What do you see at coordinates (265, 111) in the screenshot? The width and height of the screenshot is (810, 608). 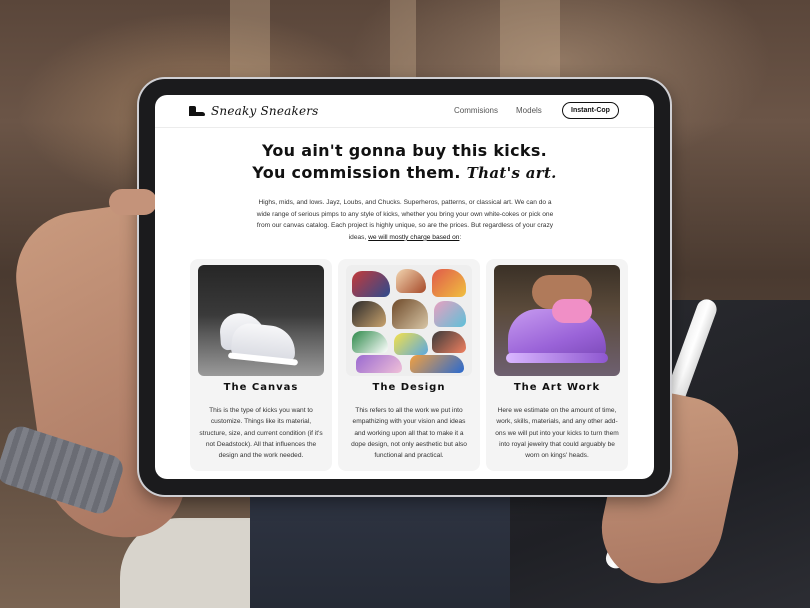 I see `brand-name: Sneaky Sneakers` at bounding box center [265, 111].